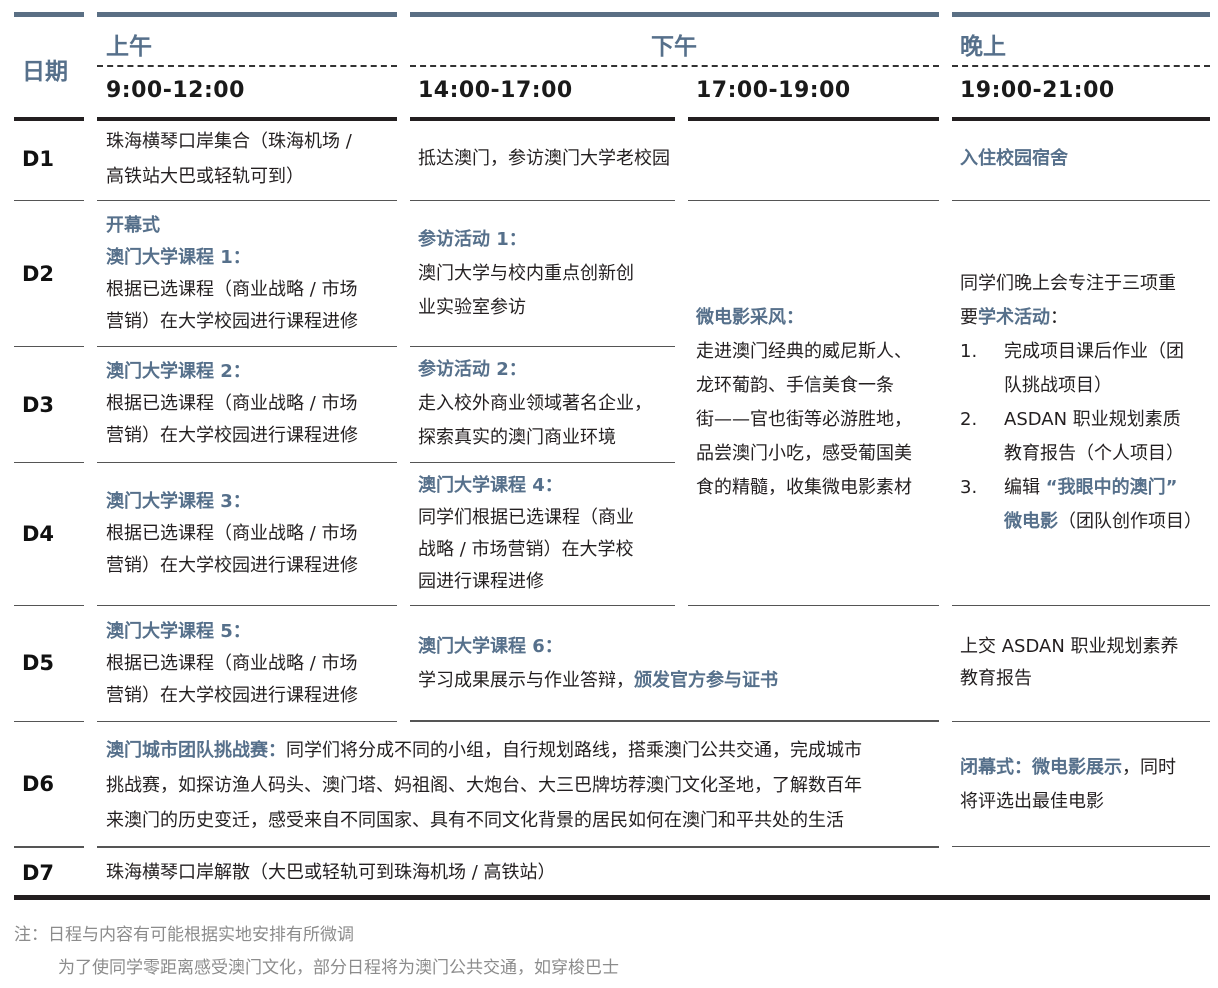 Image resolution: width=1218 pixels, height=988 pixels. I want to click on d2-visit-line1: 澳门大学与校内重点创新创, so click(526, 273).